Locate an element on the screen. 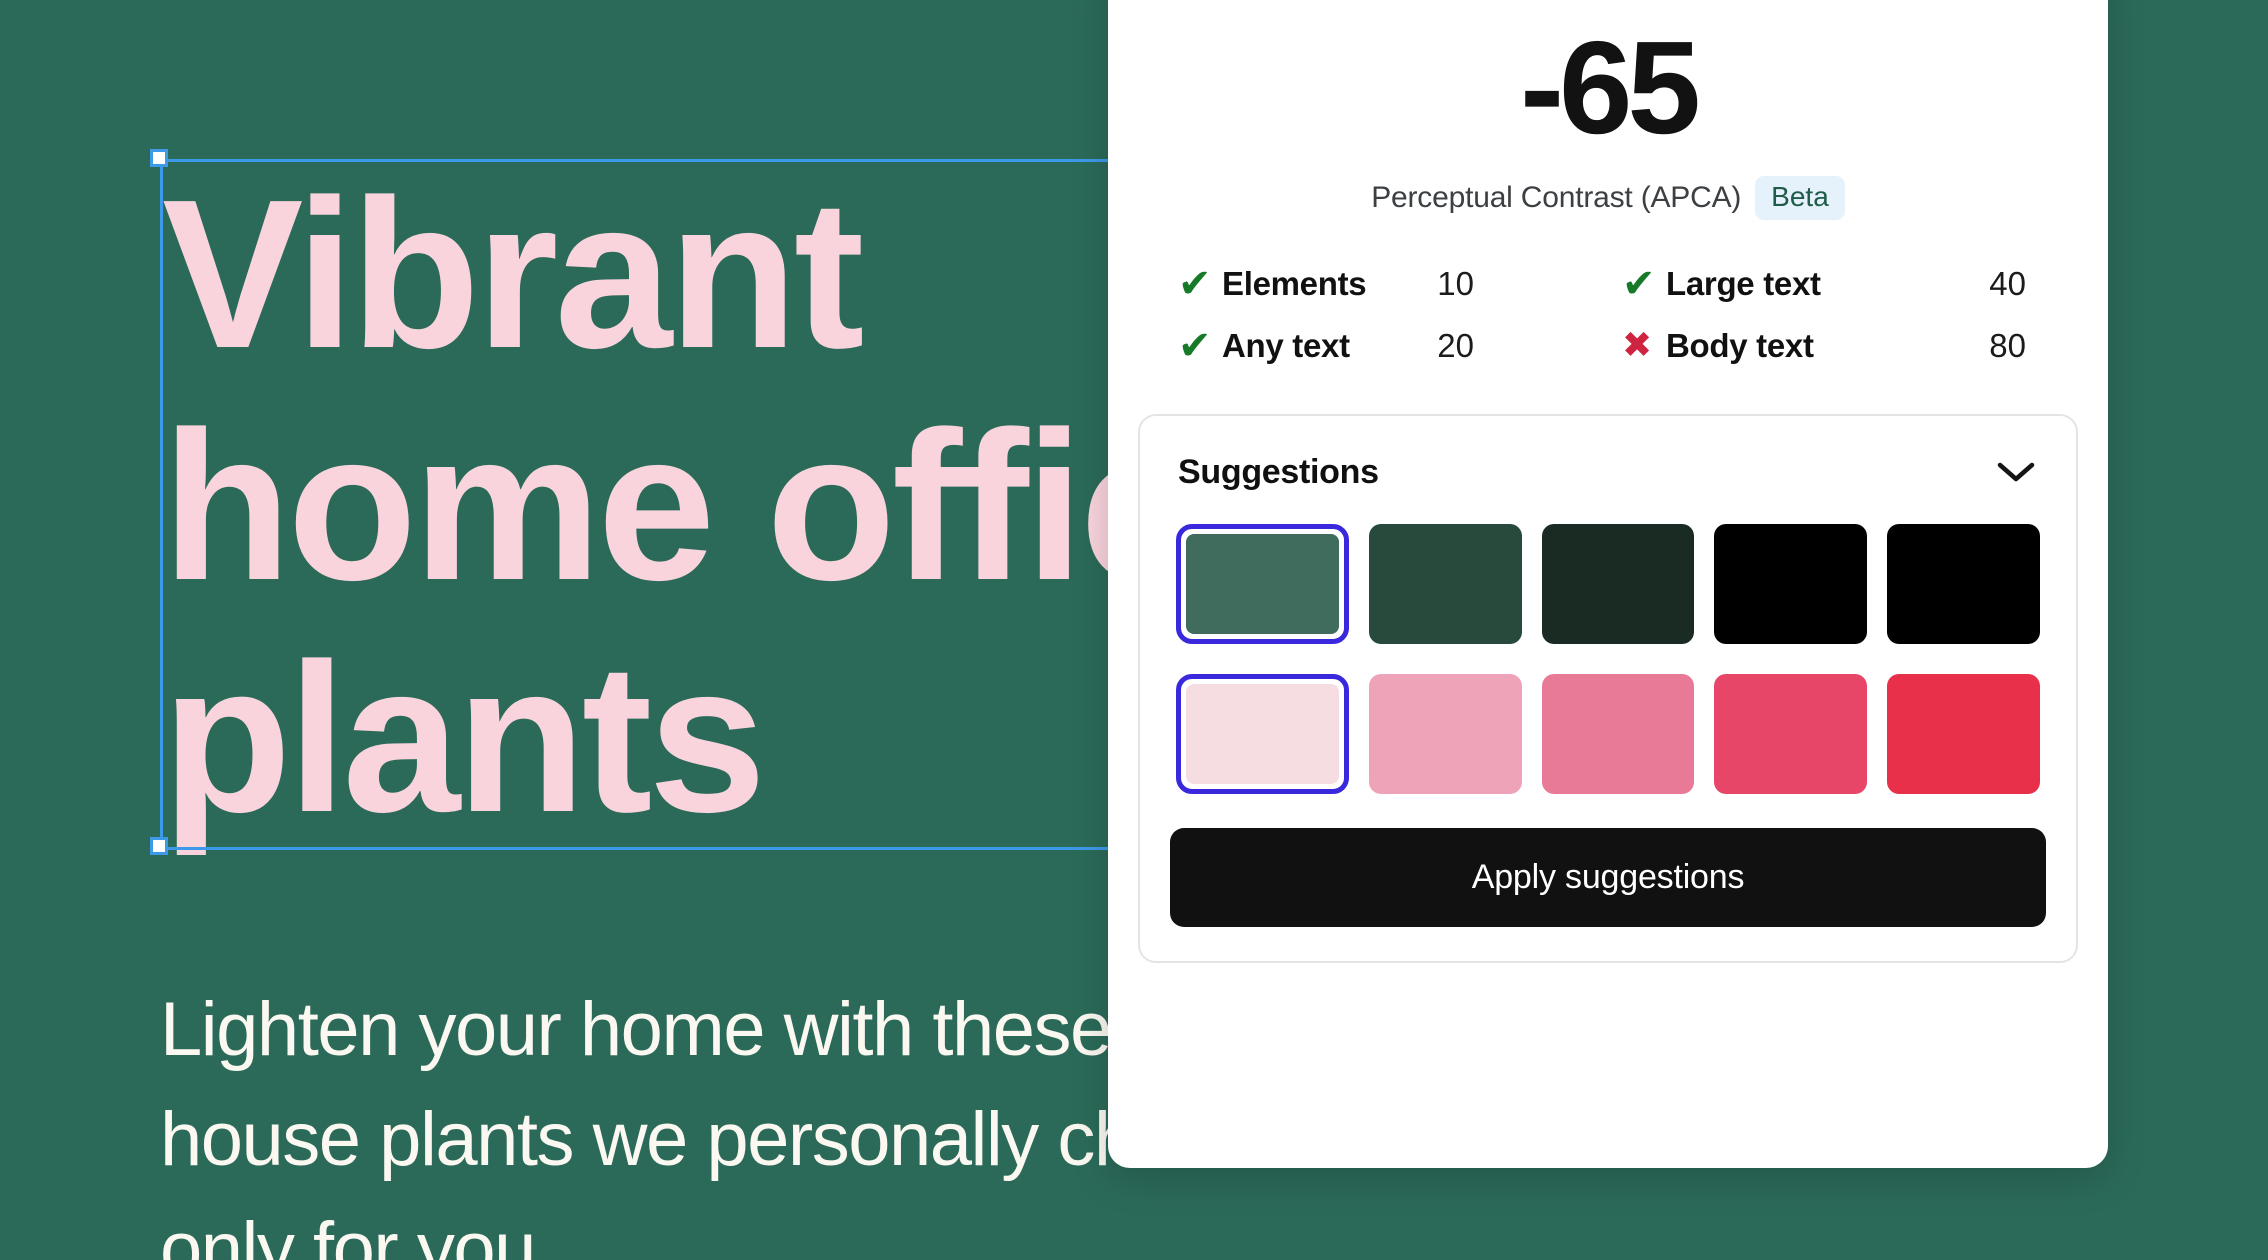  metric-label: Body text is located at coordinates (1740, 345).